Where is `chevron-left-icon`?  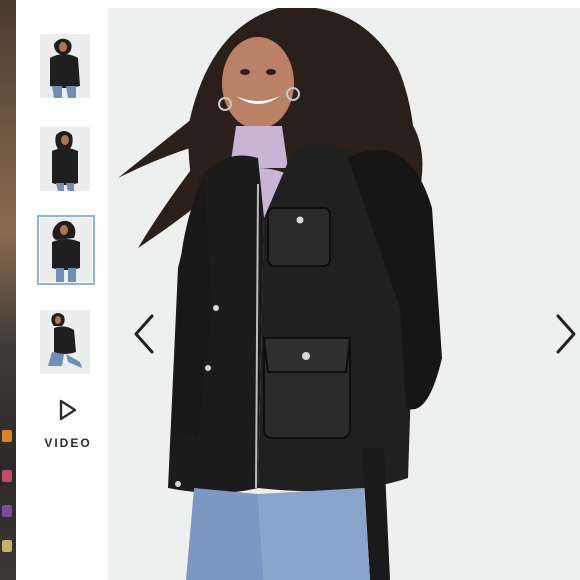 chevron-left-icon is located at coordinates (144, 334).